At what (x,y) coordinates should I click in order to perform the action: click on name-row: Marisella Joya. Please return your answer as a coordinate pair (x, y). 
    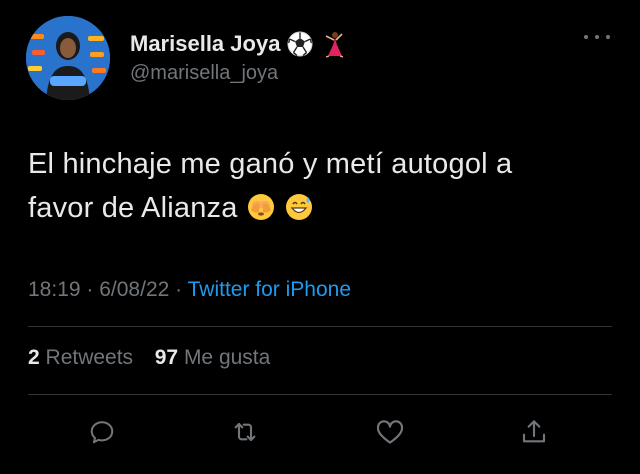
    Looking at the image, I should click on (239, 44).